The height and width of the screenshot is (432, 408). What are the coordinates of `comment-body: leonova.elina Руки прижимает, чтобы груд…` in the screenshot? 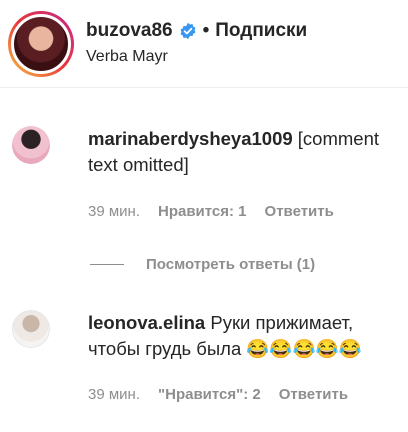 It's located at (240, 336).